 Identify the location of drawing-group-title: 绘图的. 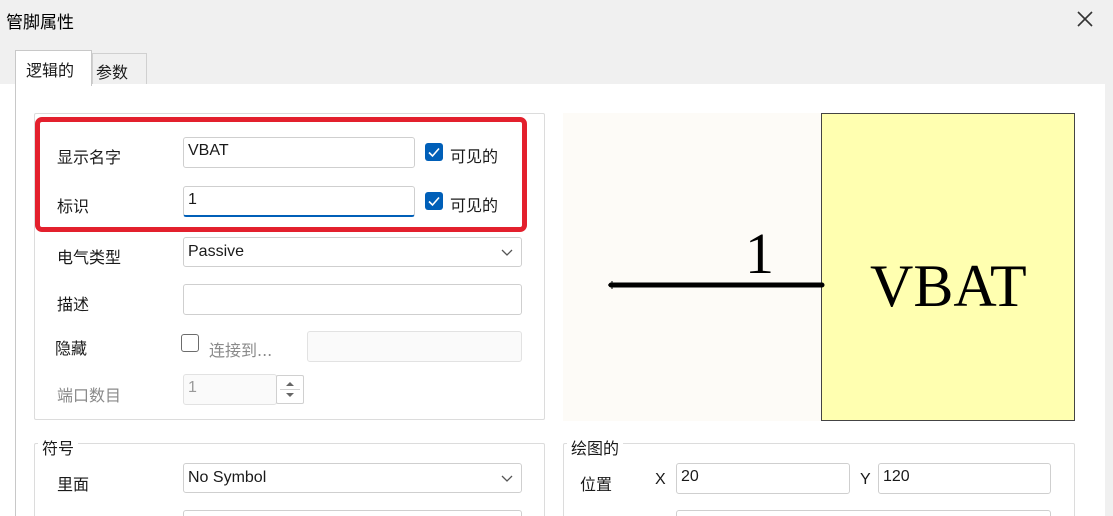
(595, 447).